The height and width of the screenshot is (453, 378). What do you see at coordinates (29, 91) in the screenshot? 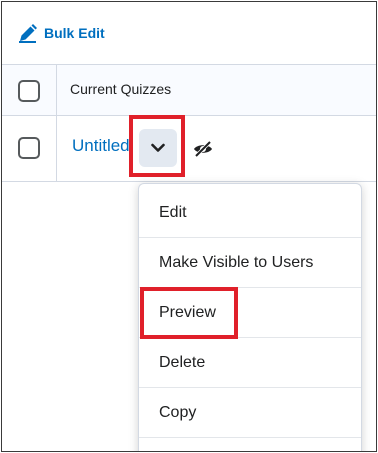
I see `select-all-checkbox` at bounding box center [29, 91].